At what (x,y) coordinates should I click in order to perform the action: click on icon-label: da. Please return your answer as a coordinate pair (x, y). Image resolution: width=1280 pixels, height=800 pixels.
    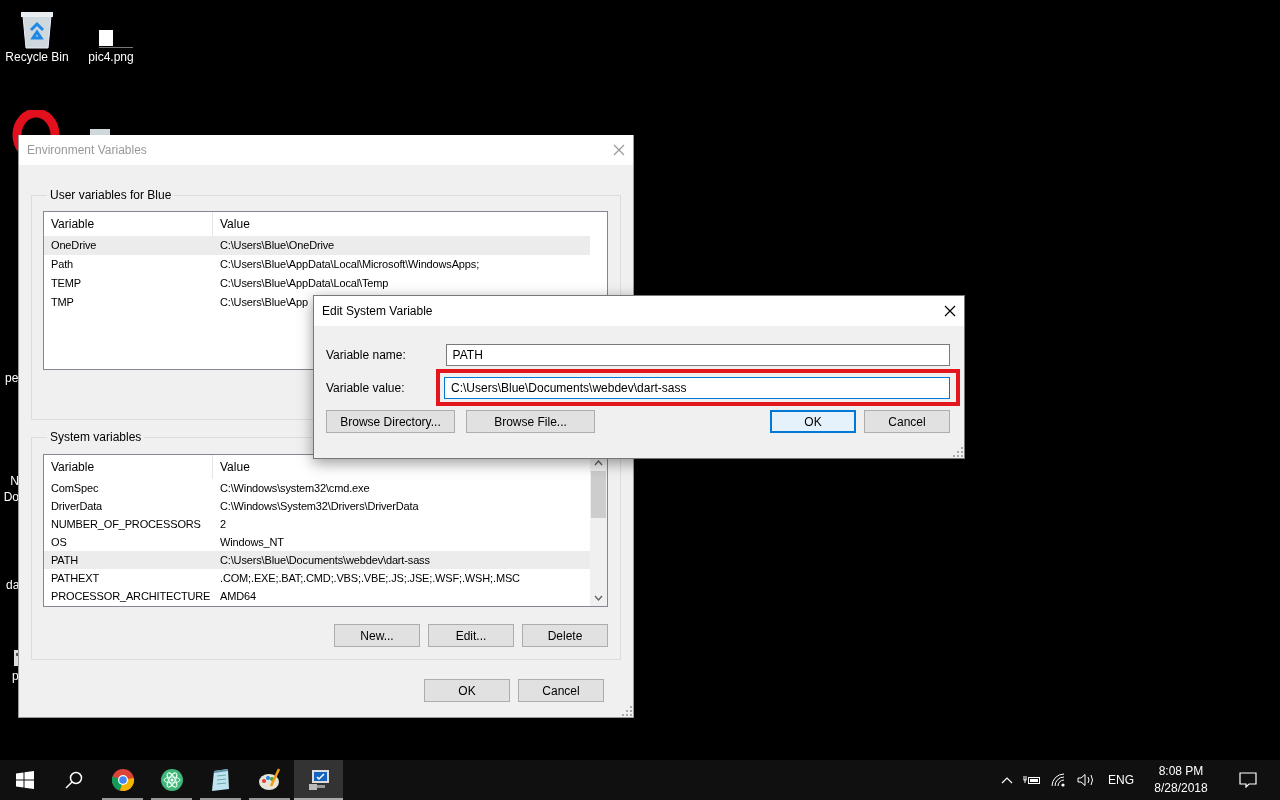
    Looking at the image, I should click on (13, 585).